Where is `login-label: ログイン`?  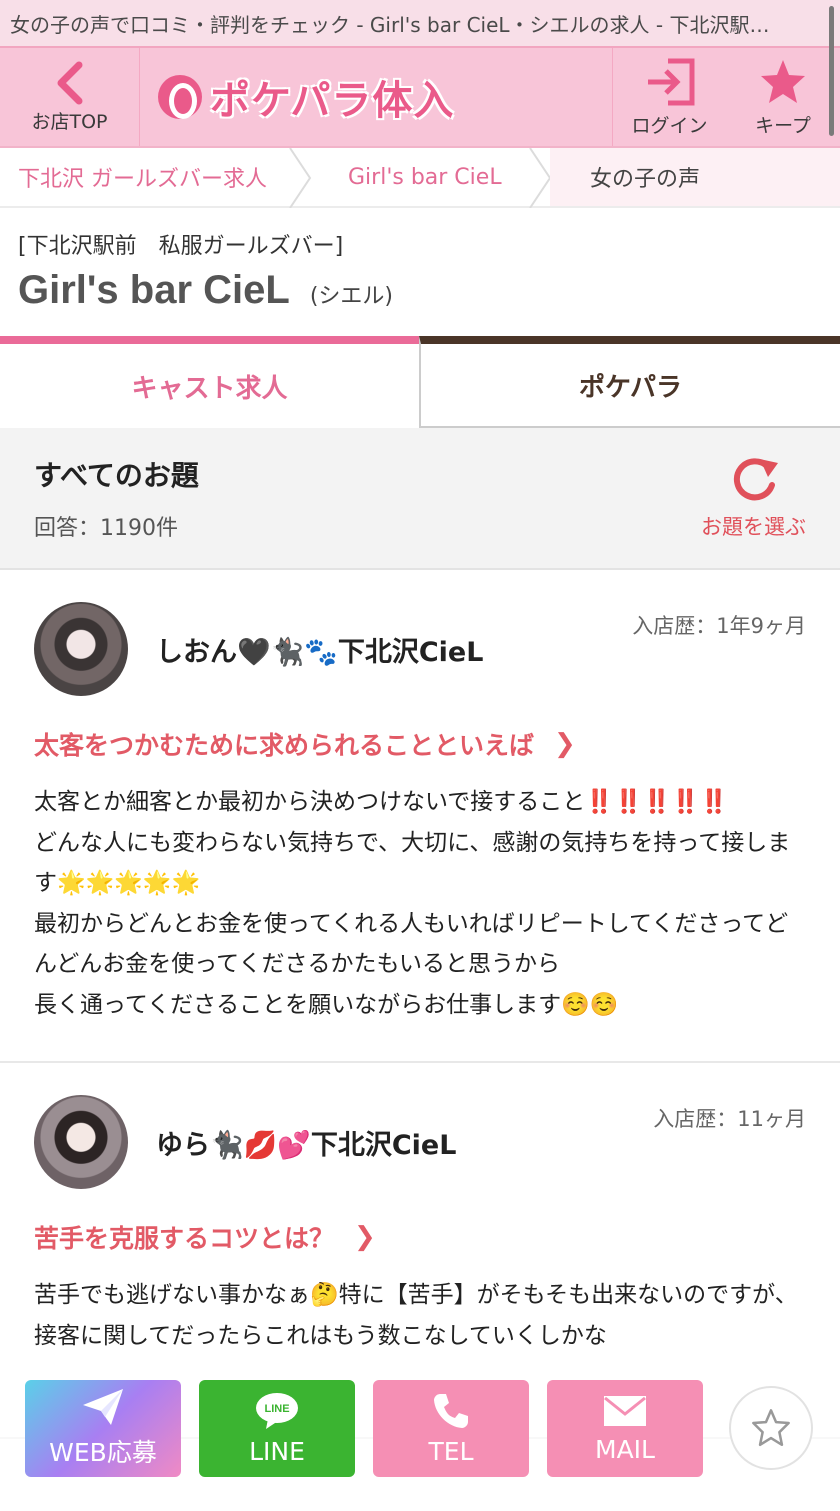
login-label: ログイン is located at coordinates (669, 125).